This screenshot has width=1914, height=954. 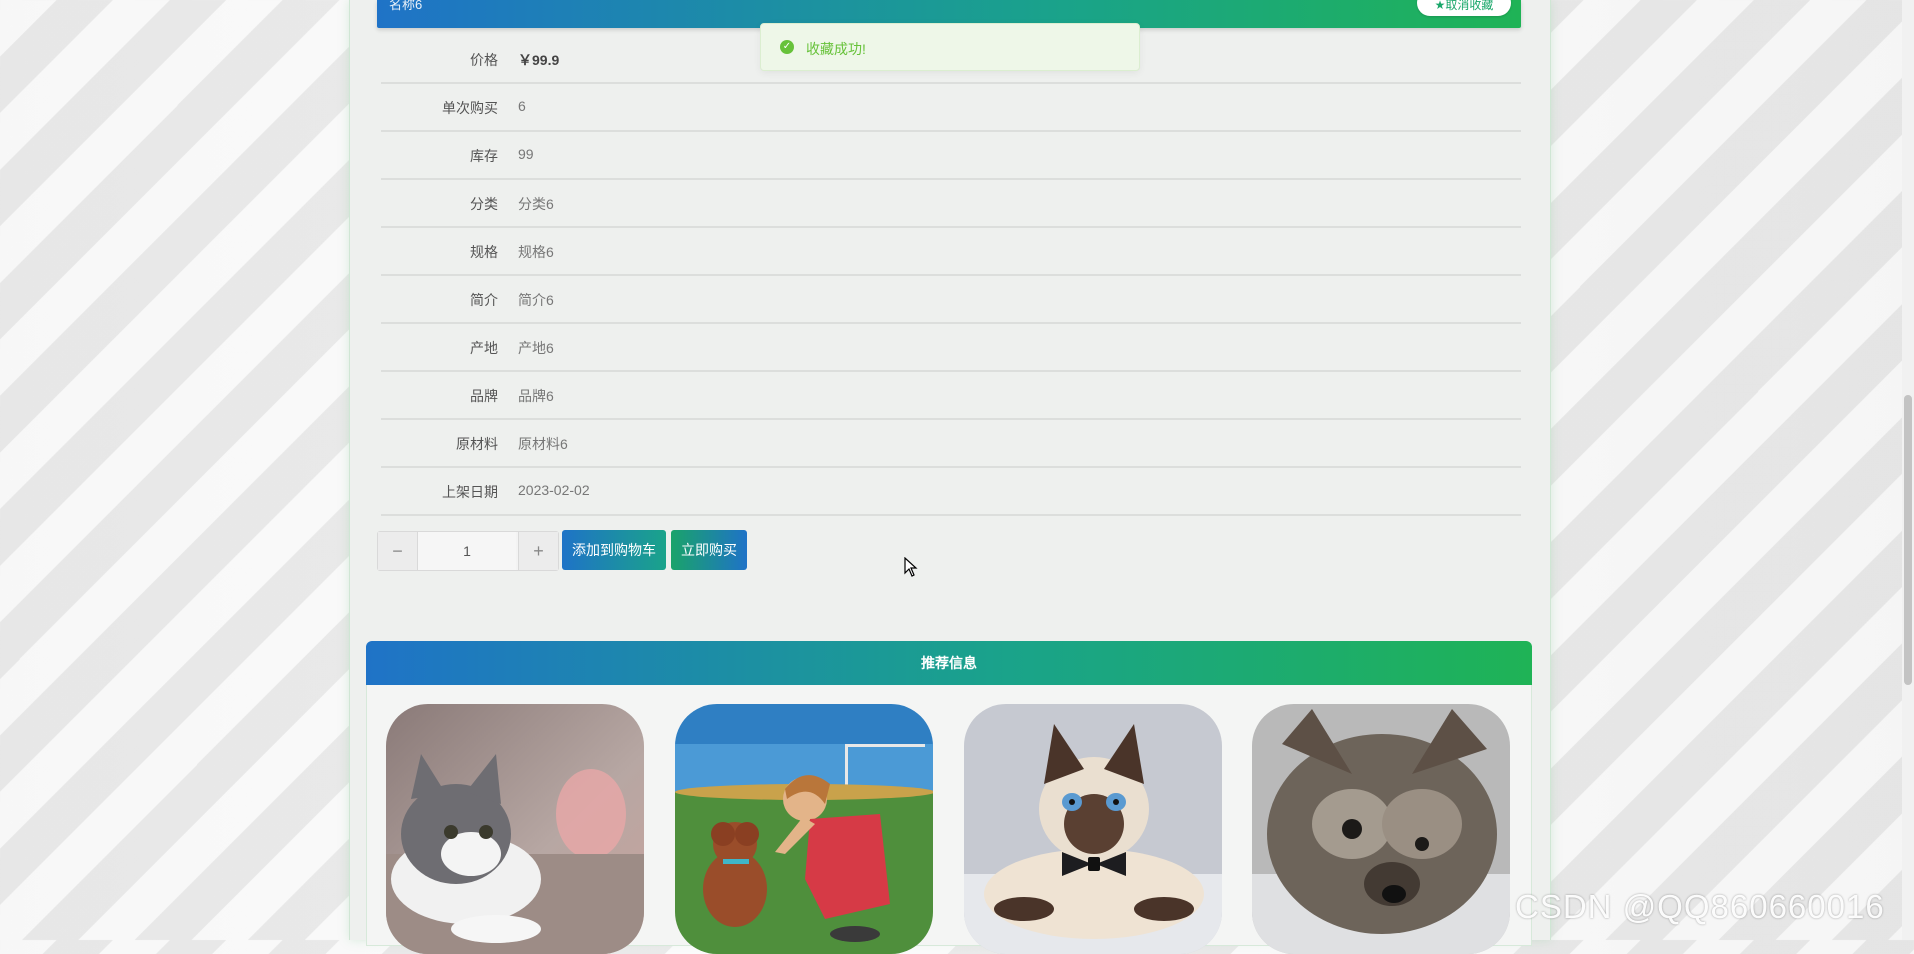 What do you see at coordinates (614, 550) in the screenshot?
I see `add-to-cart-button: 添加到购物车` at bounding box center [614, 550].